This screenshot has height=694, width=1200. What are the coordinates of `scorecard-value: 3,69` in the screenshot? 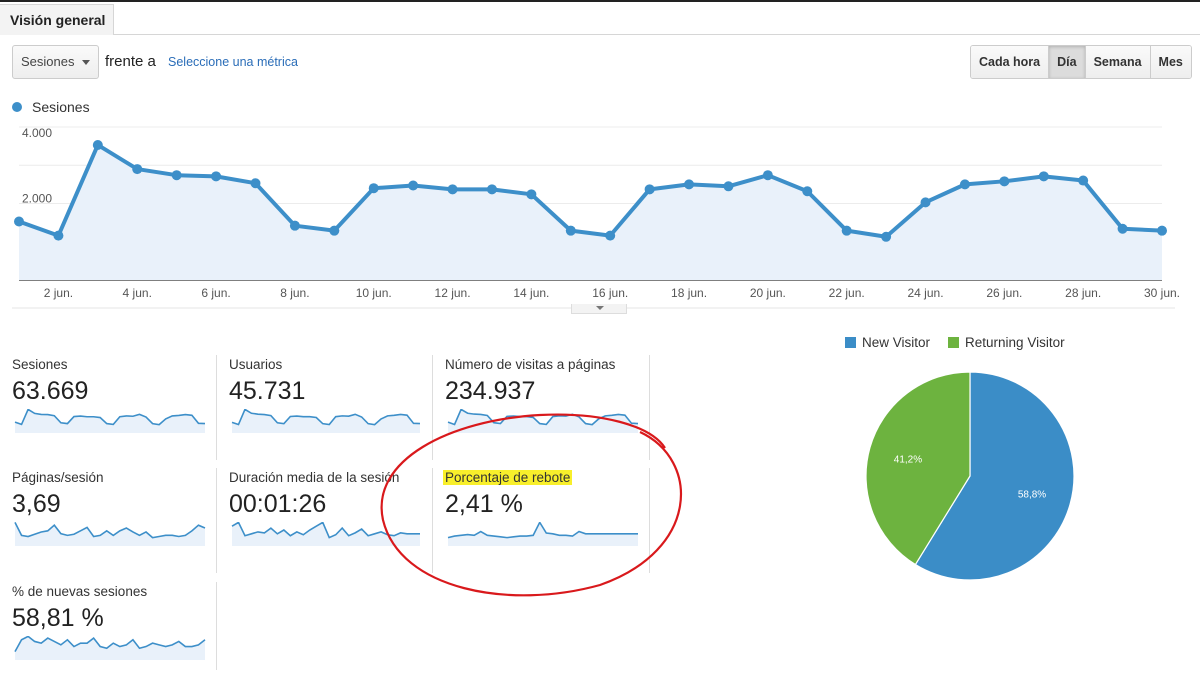 It's located at (36, 504).